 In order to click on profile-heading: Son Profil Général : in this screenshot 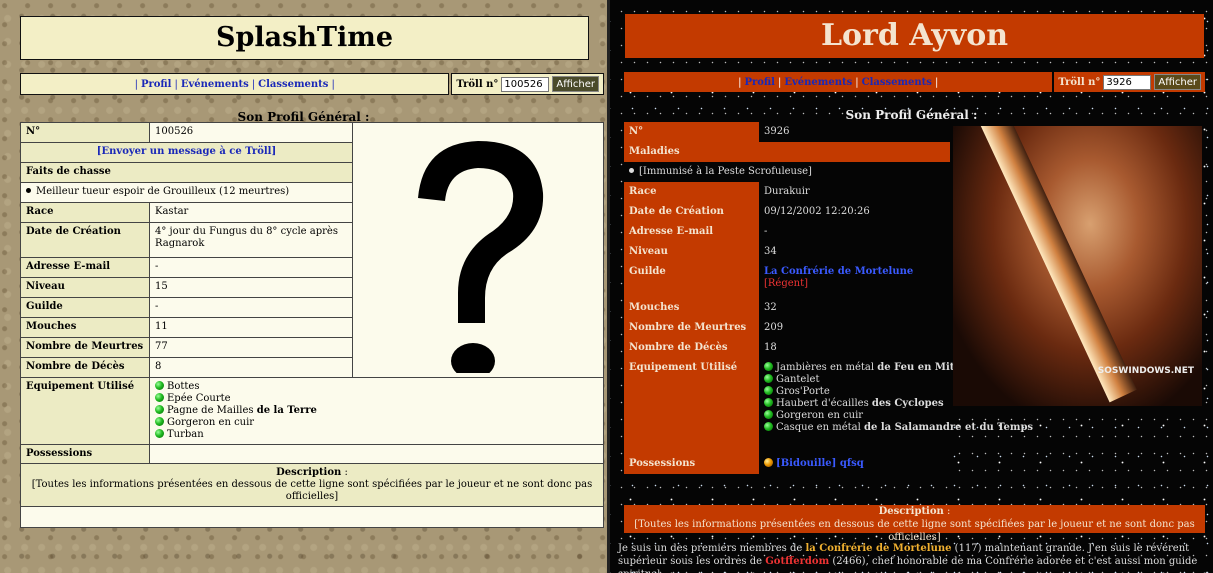, I will do `click(911, 115)`.